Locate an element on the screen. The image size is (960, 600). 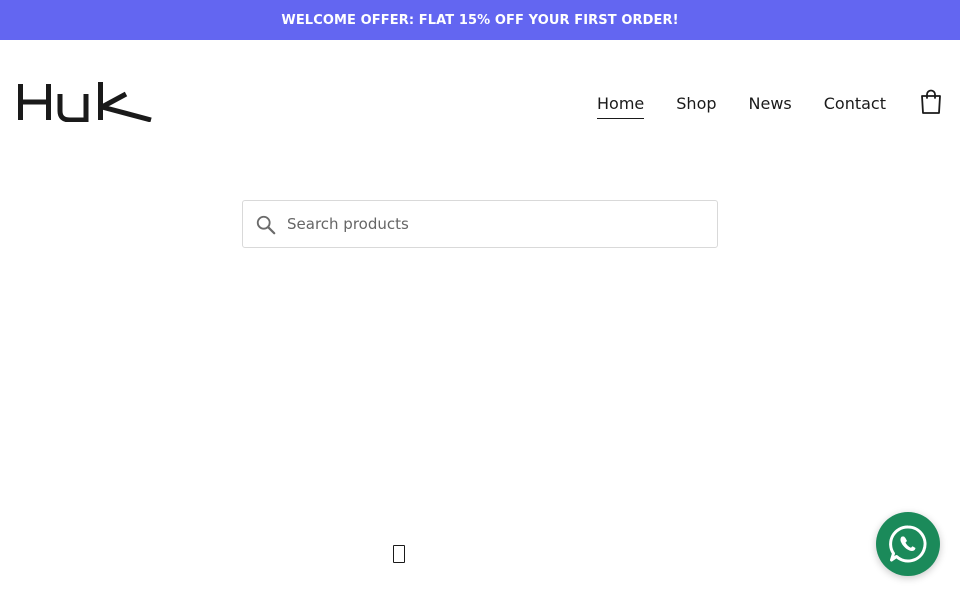
logo is located at coordinates (85, 102).